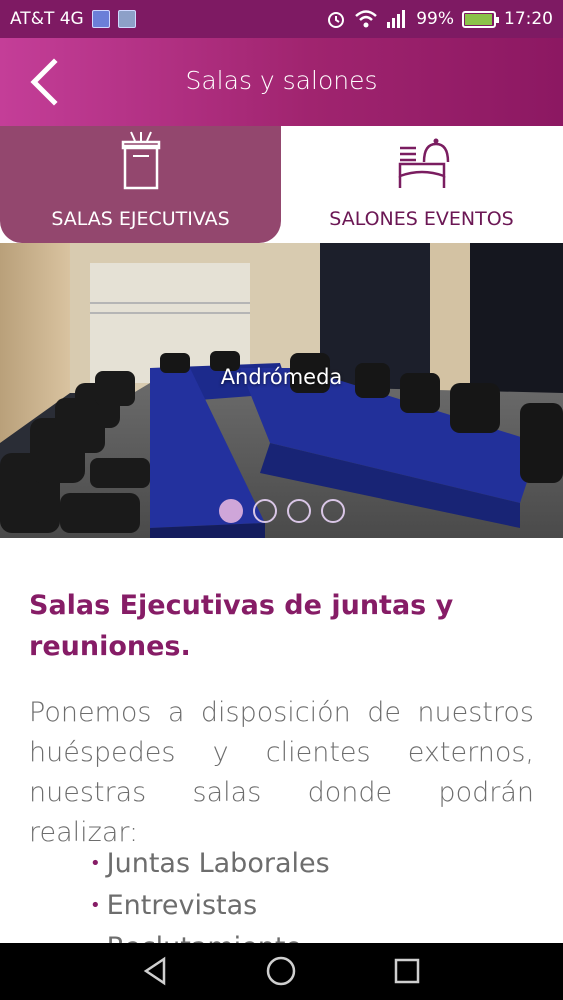  What do you see at coordinates (156, 971) in the screenshot?
I see `back-triangle-icon` at bounding box center [156, 971].